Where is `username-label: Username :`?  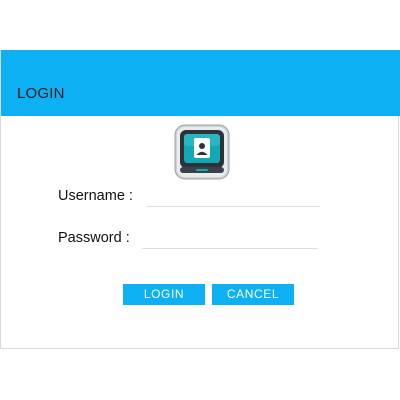 username-label: Username : is located at coordinates (95, 196).